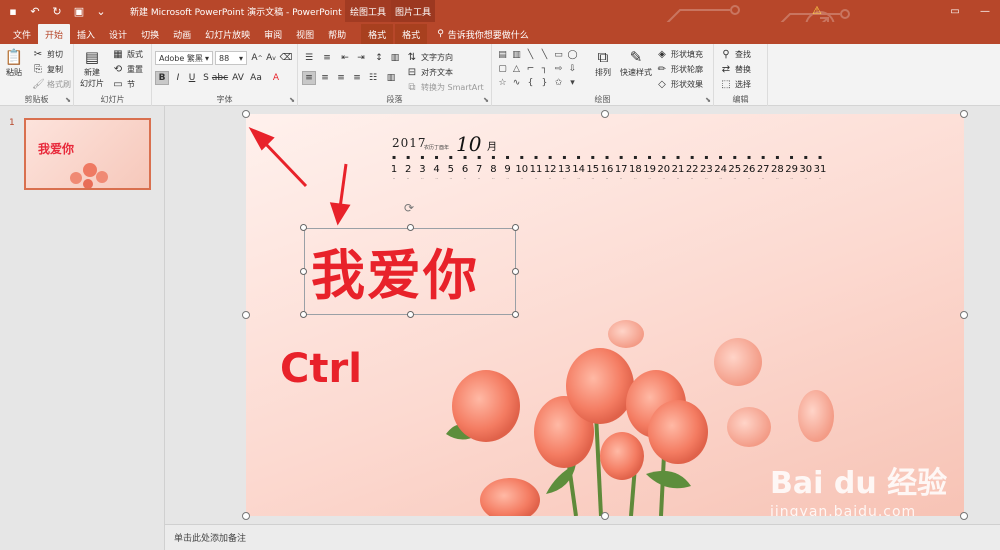 This screenshot has height=550, width=1000. I want to click on tab-slide-show: 幻灯片放映, so click(227, 34).